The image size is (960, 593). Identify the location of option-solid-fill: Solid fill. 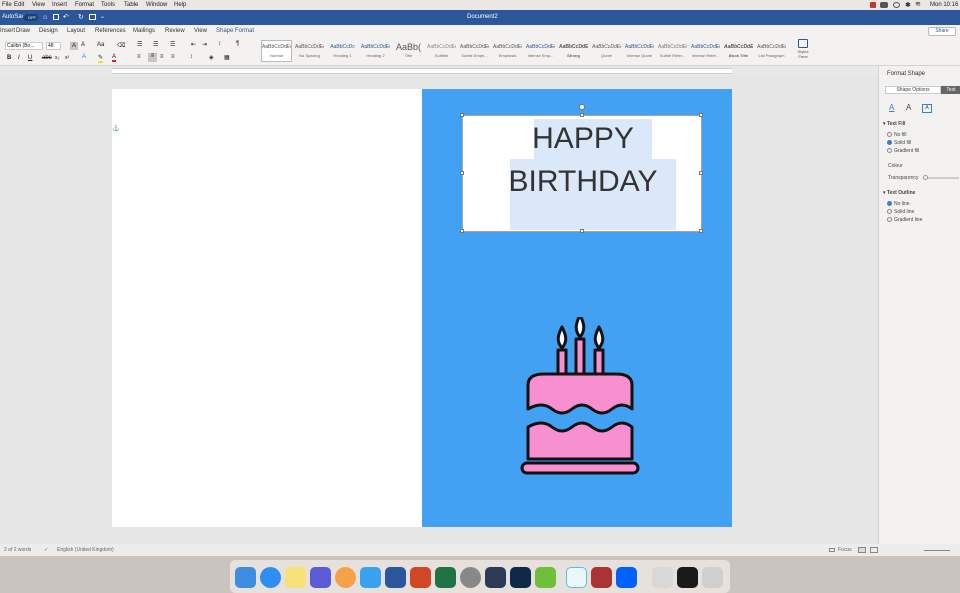
(899, 143).